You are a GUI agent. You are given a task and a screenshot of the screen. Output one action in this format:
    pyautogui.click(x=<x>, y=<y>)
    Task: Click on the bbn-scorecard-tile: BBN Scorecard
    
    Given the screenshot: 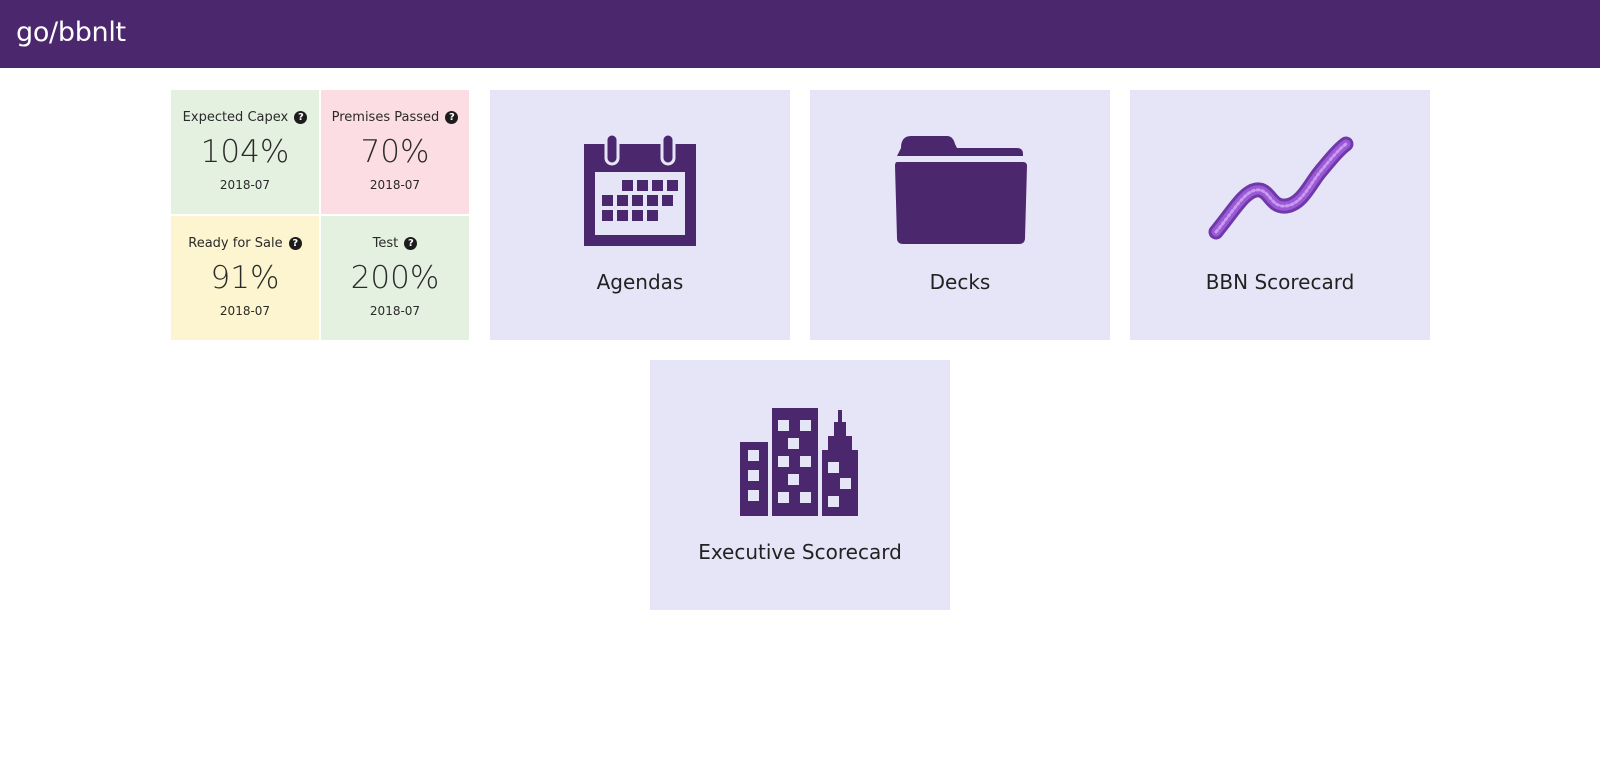 What is the action you would take?
    pyautogui.click(x=1280, y=215)
    